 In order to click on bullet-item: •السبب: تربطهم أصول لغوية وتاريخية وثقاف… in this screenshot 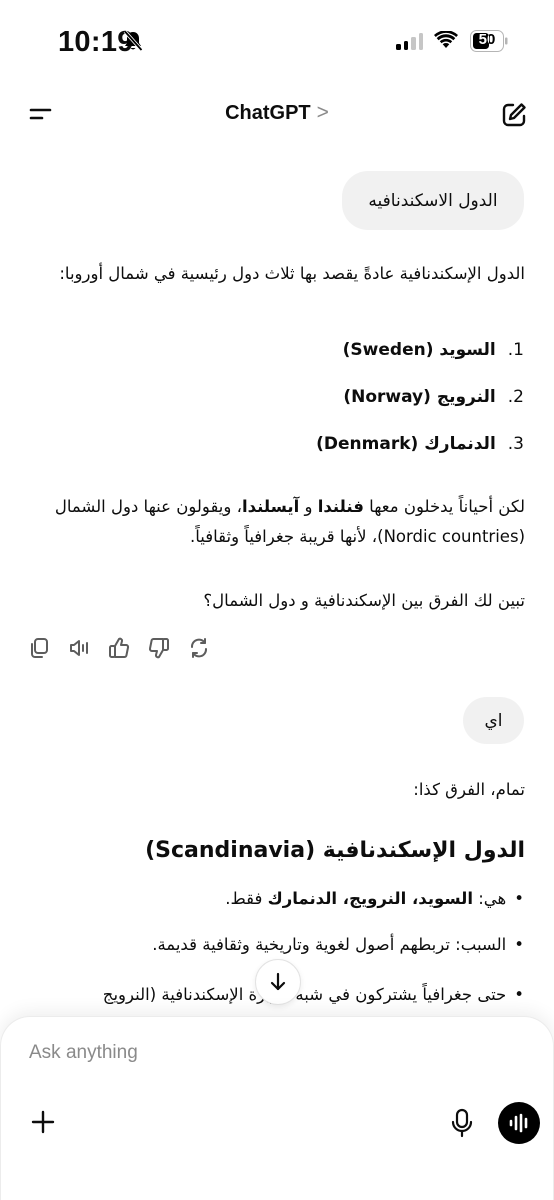, I will do `click(338, 944)`.